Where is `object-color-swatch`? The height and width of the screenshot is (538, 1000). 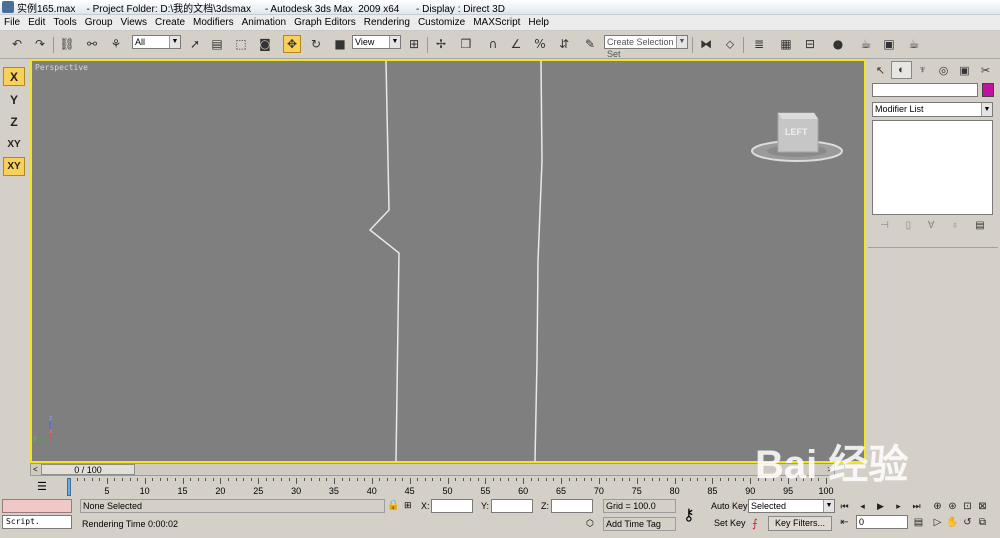
object-color-swatch is located at coordinates (988, 90).